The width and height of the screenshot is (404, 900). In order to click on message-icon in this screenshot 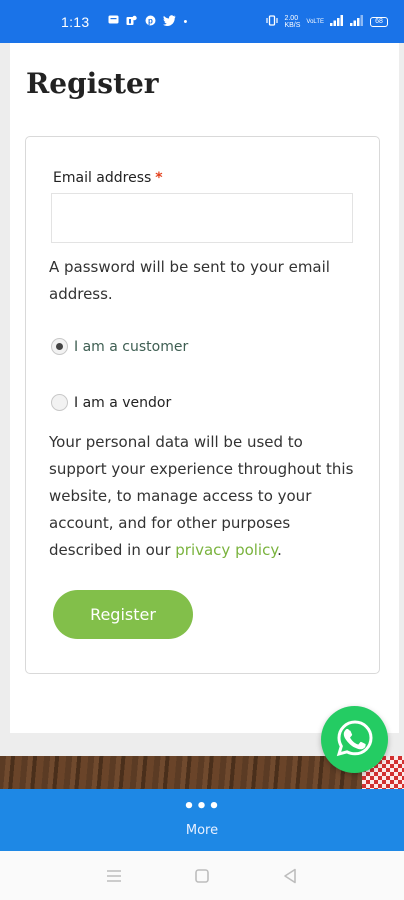, I will do `click(113, 21)`.